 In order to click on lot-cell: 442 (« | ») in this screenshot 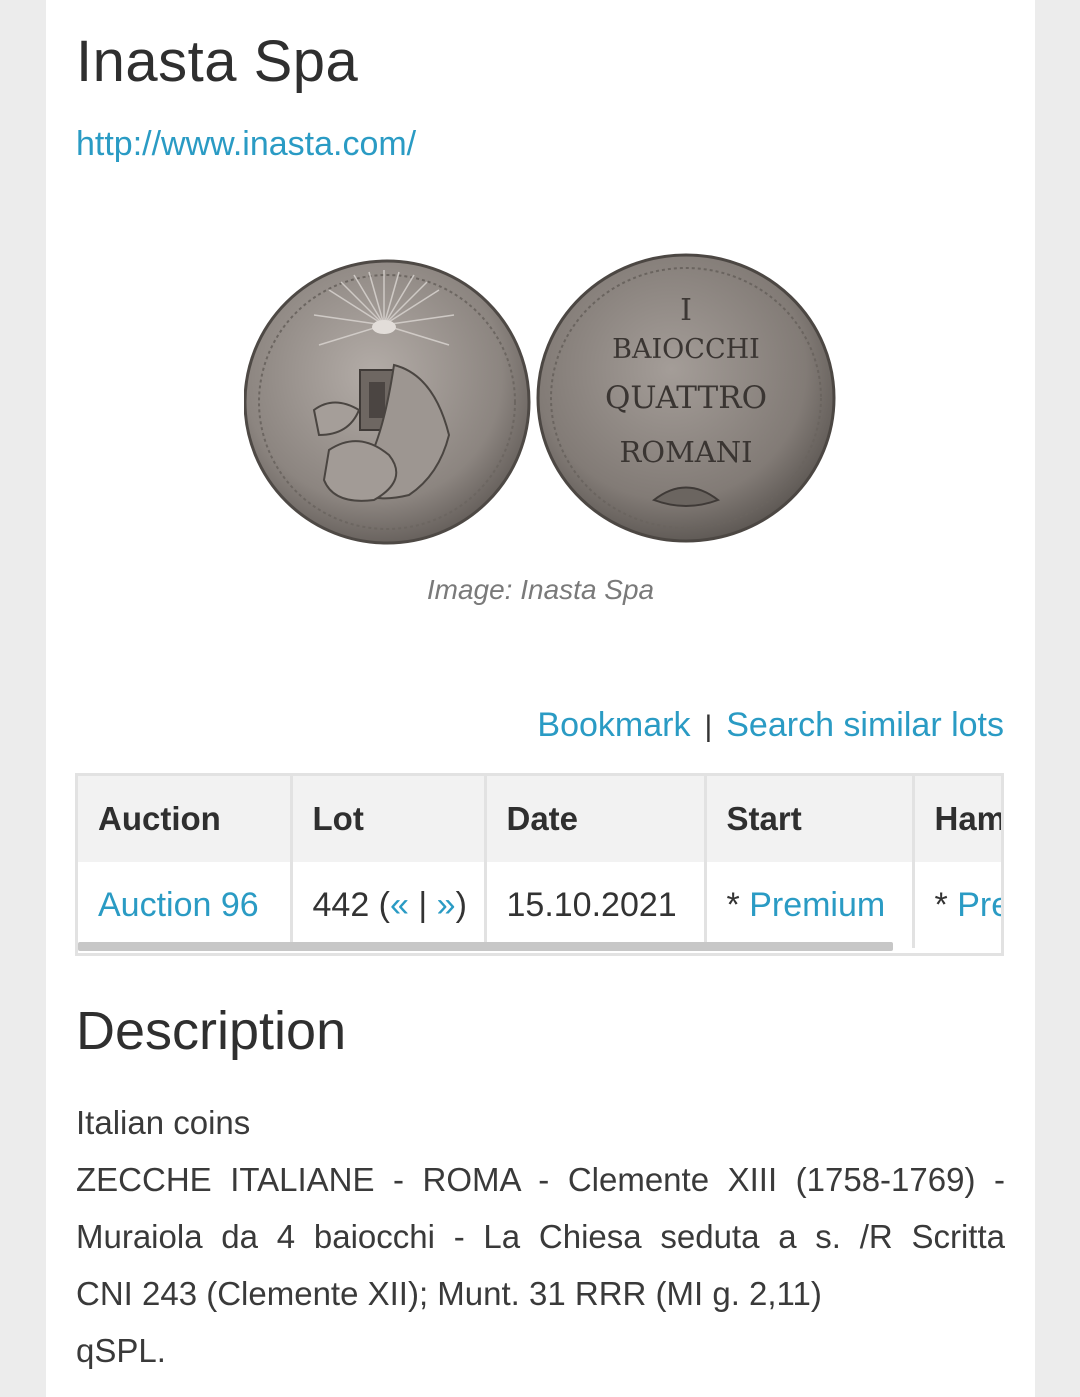, I will do `click(389, 905)`.